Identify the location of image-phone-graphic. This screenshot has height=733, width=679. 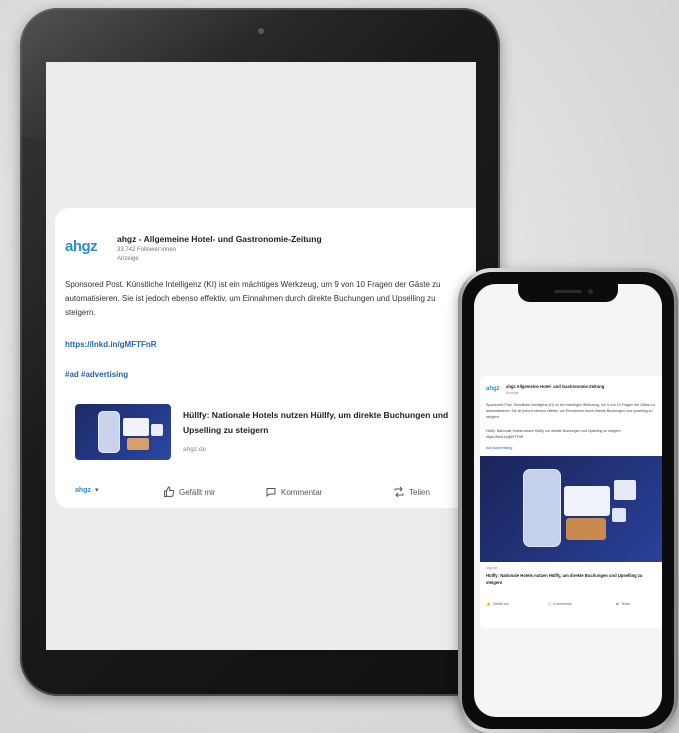
(542, 508).